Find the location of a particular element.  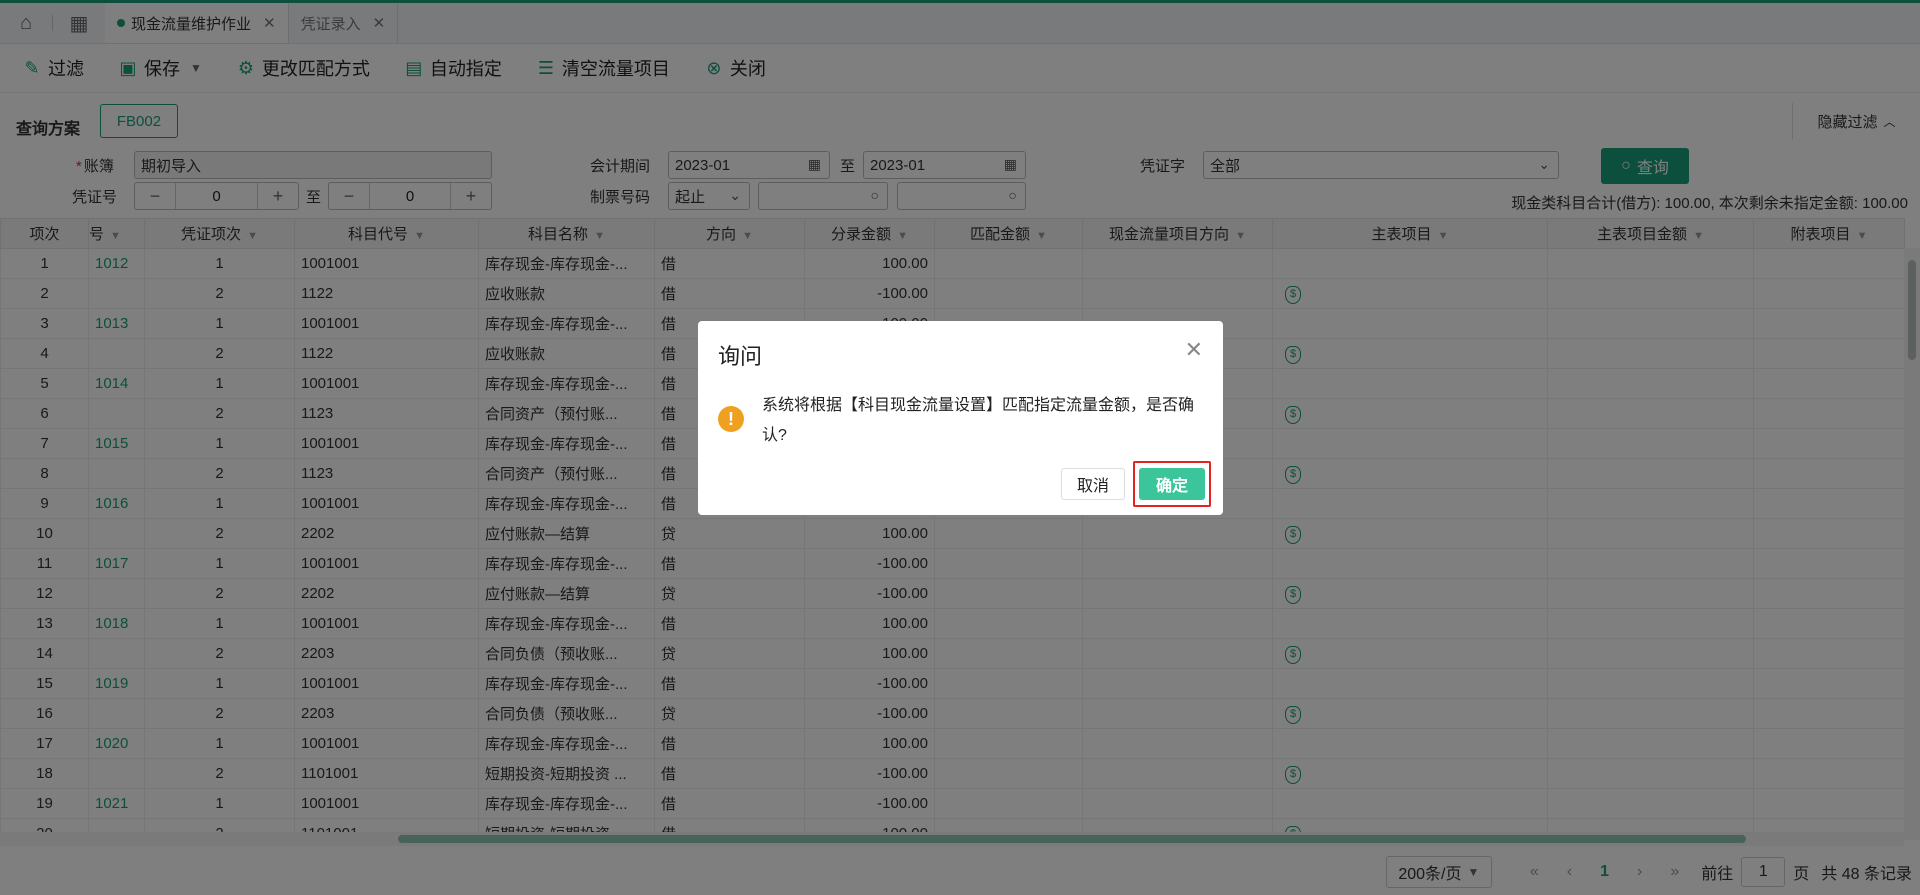

ok-button: 确定 is located at coordinates (1172, 484).